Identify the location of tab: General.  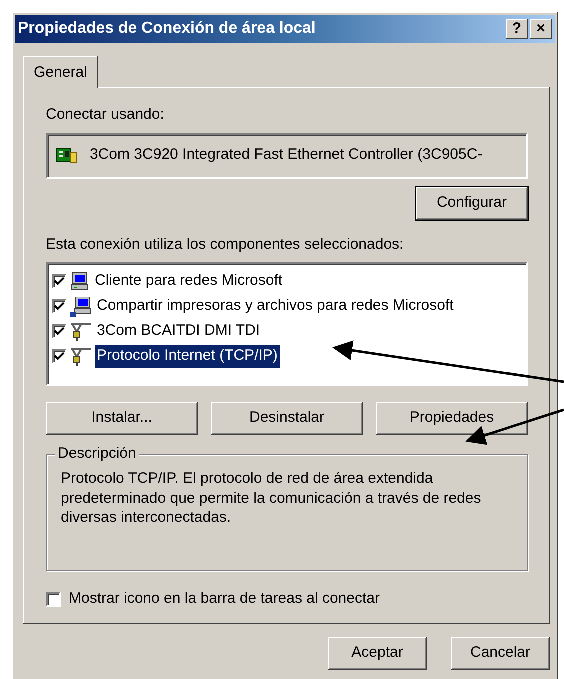
(60, 72).